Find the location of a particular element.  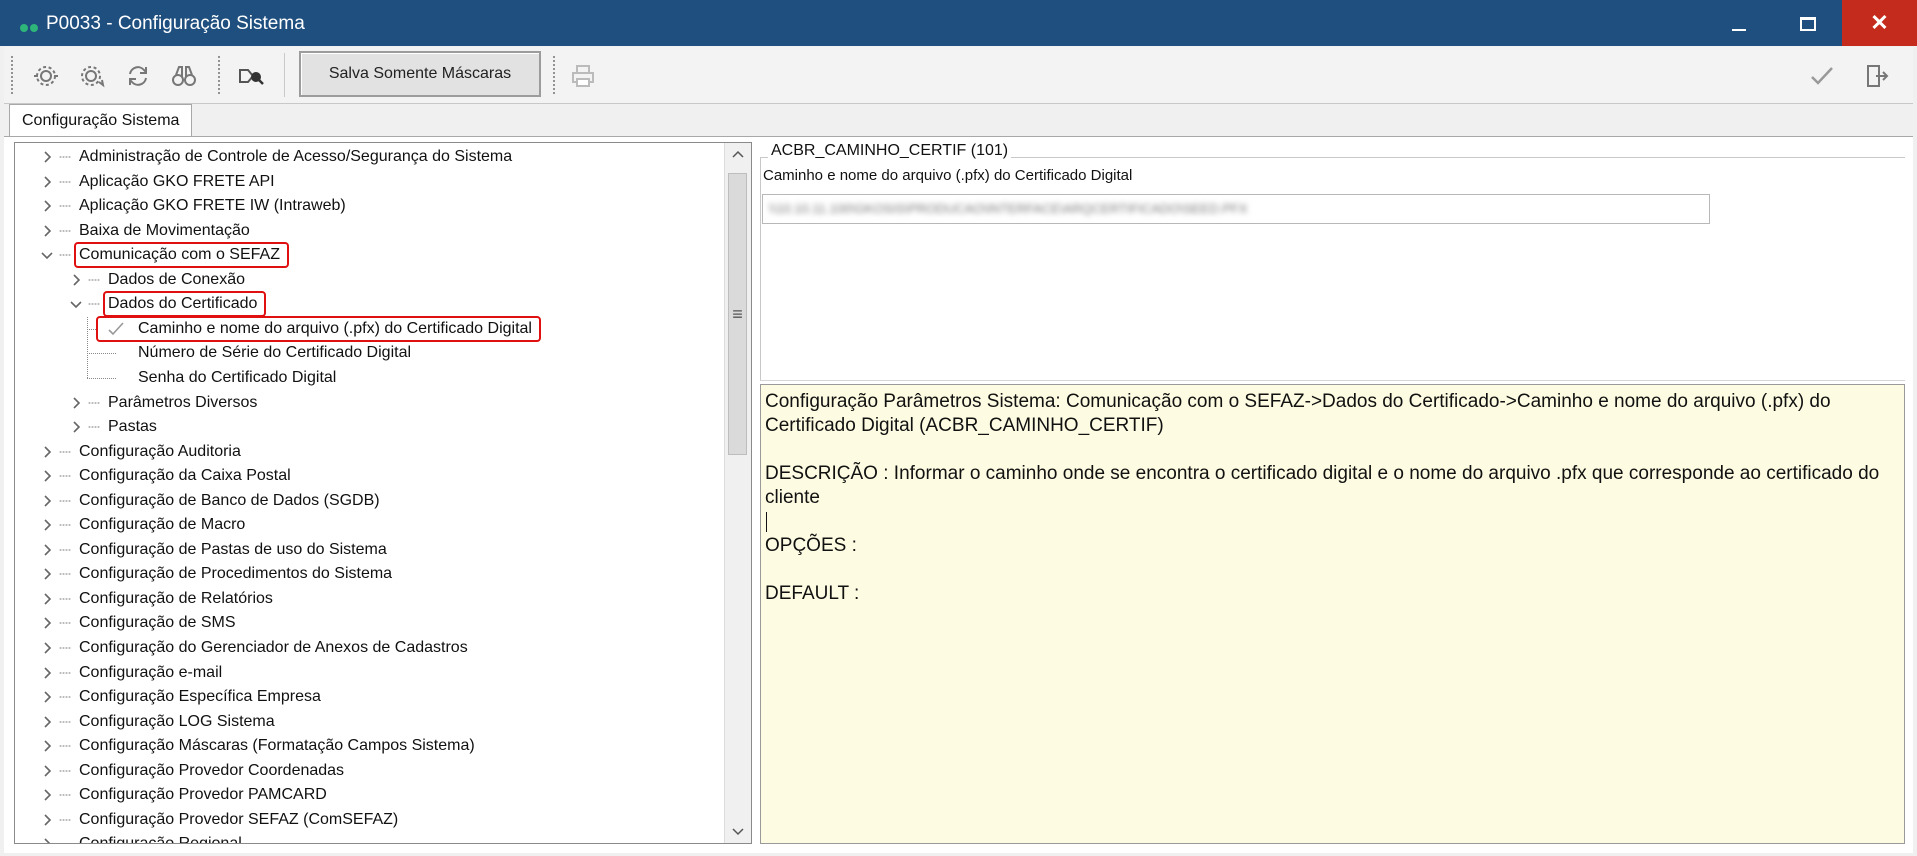

tree-node: Configuração Provedor Coordenadas is located at coordinates (365, 771).